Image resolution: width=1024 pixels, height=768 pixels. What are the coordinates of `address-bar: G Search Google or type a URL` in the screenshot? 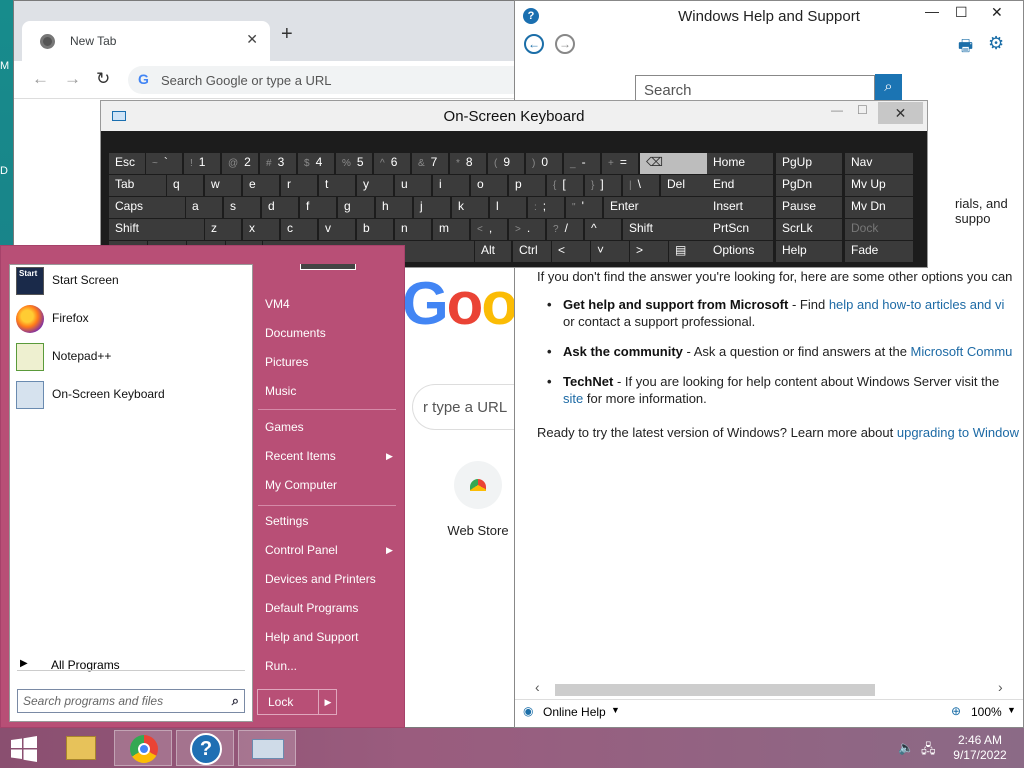 It's located at (328, 80).